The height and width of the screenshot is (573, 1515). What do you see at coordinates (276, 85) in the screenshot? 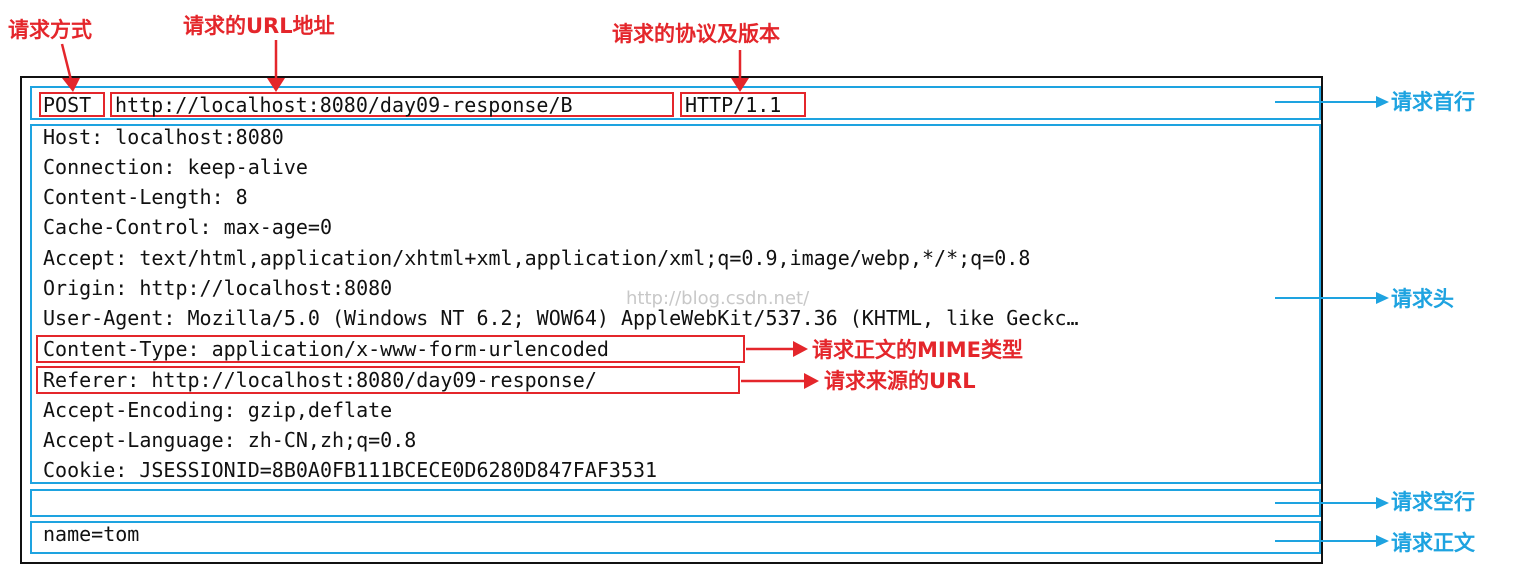
I see `url-arrow-head` at bounding box center [276, 85].